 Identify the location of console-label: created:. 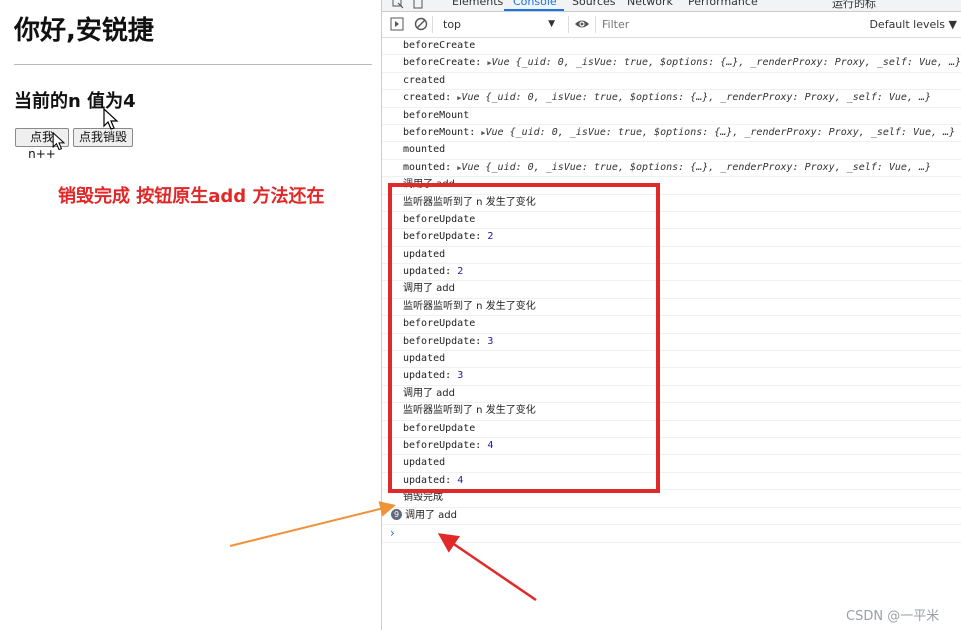
(427, 98).